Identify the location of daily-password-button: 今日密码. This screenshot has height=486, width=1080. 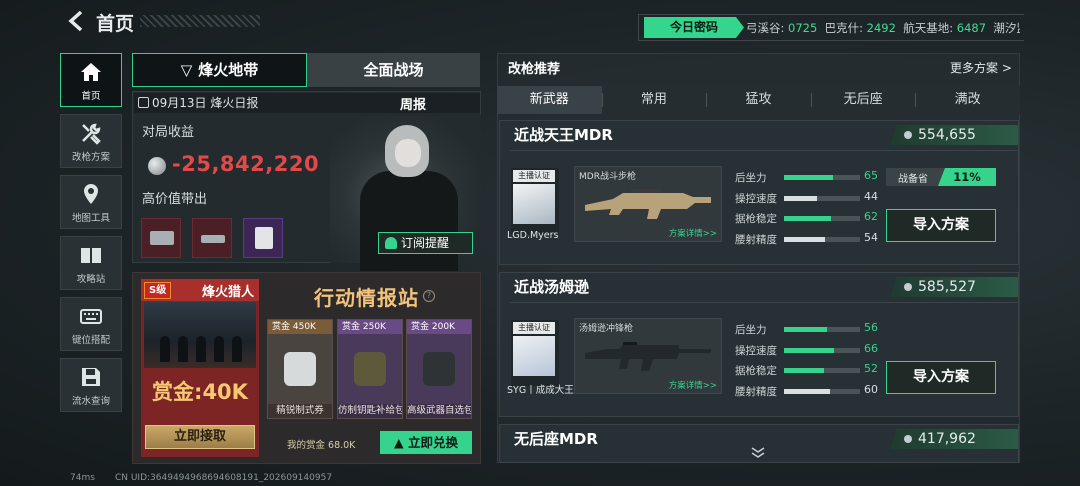
(694, 27).